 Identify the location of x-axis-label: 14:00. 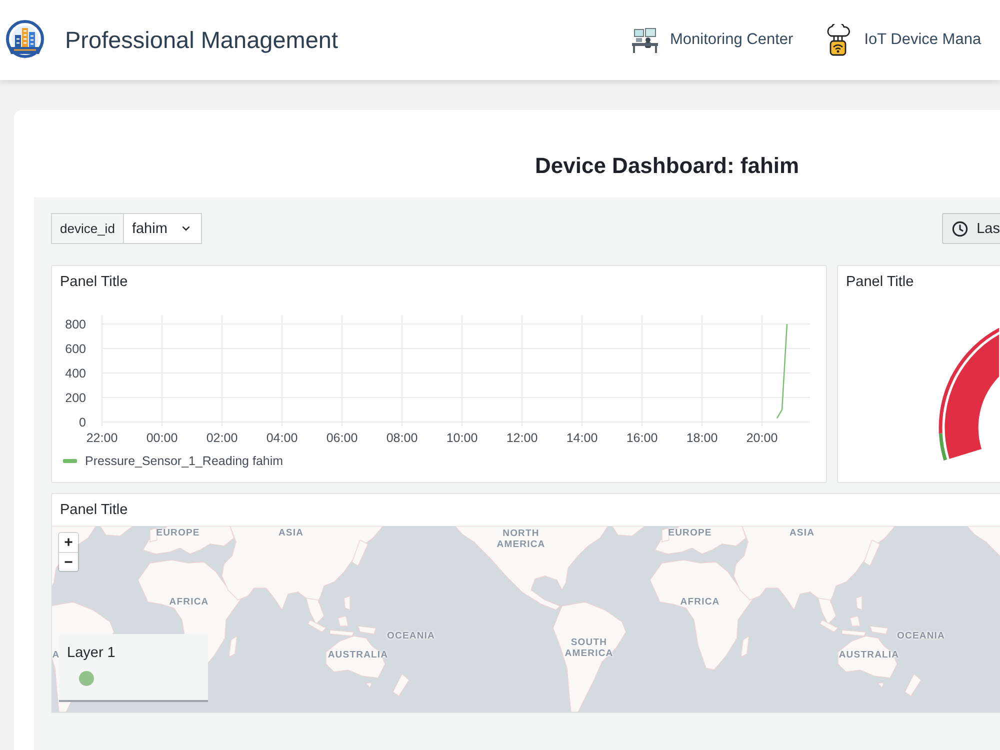
(582, 438).